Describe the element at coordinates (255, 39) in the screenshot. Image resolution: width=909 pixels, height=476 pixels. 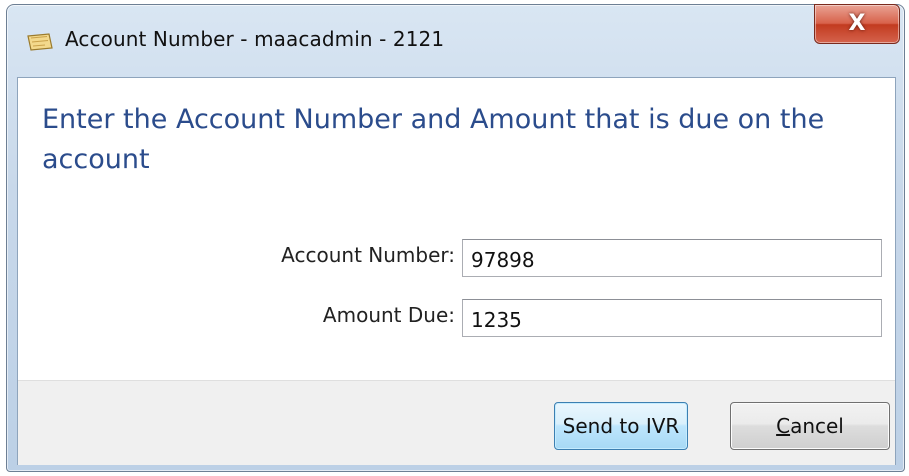
I see `window-title: Account Number - maacadmin - 2121` at that location.